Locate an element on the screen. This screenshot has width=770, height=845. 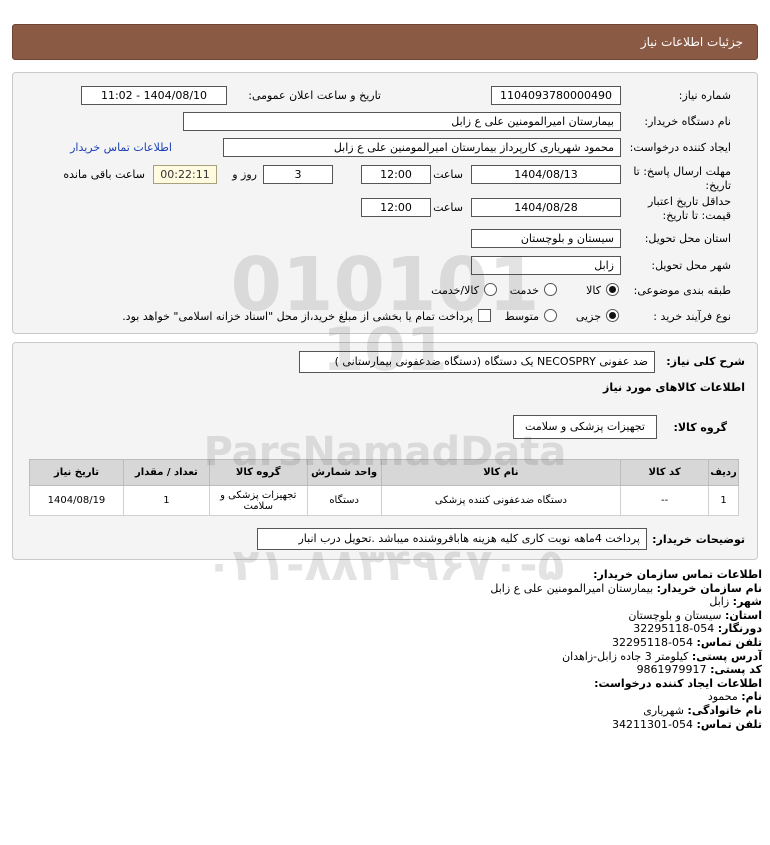
page-title: جزئیات اطلاعات نیاز is located at coordinates (691, 42).